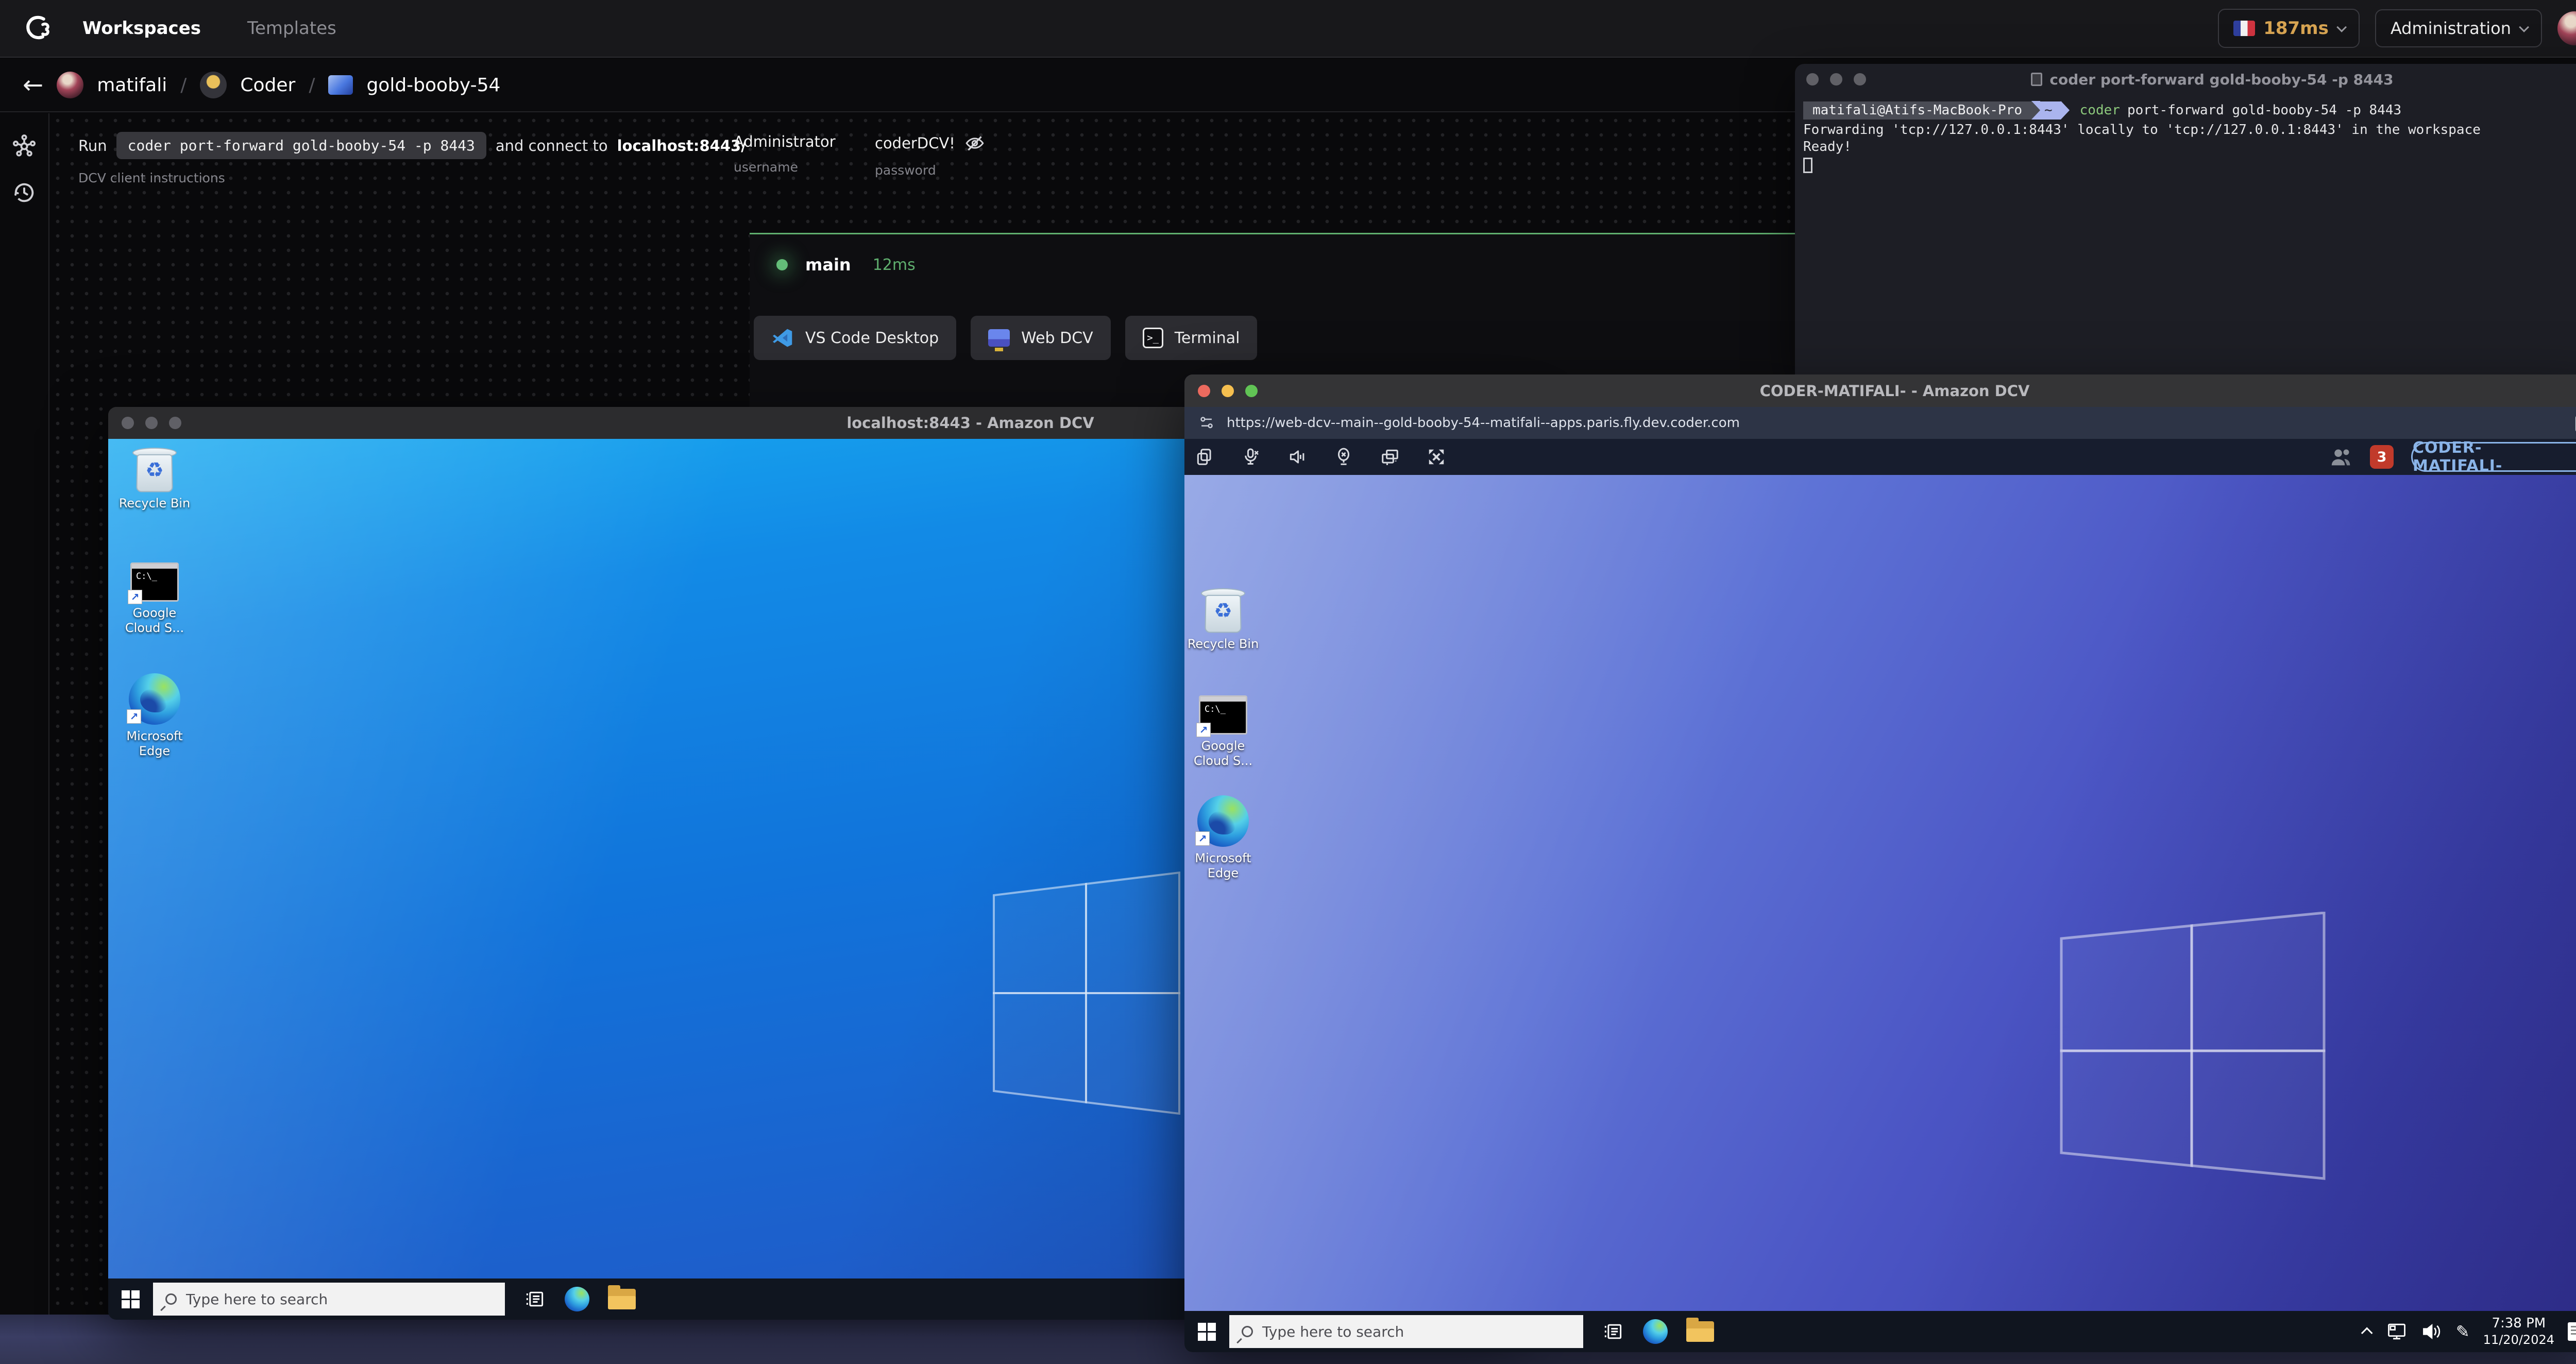 The width and height of the screenshot is (2576, 1364). Describe the element at coordinates (412, 177) in the screenshot. I see `dcv-client-instructions-link: DCV client instructions` at that location.